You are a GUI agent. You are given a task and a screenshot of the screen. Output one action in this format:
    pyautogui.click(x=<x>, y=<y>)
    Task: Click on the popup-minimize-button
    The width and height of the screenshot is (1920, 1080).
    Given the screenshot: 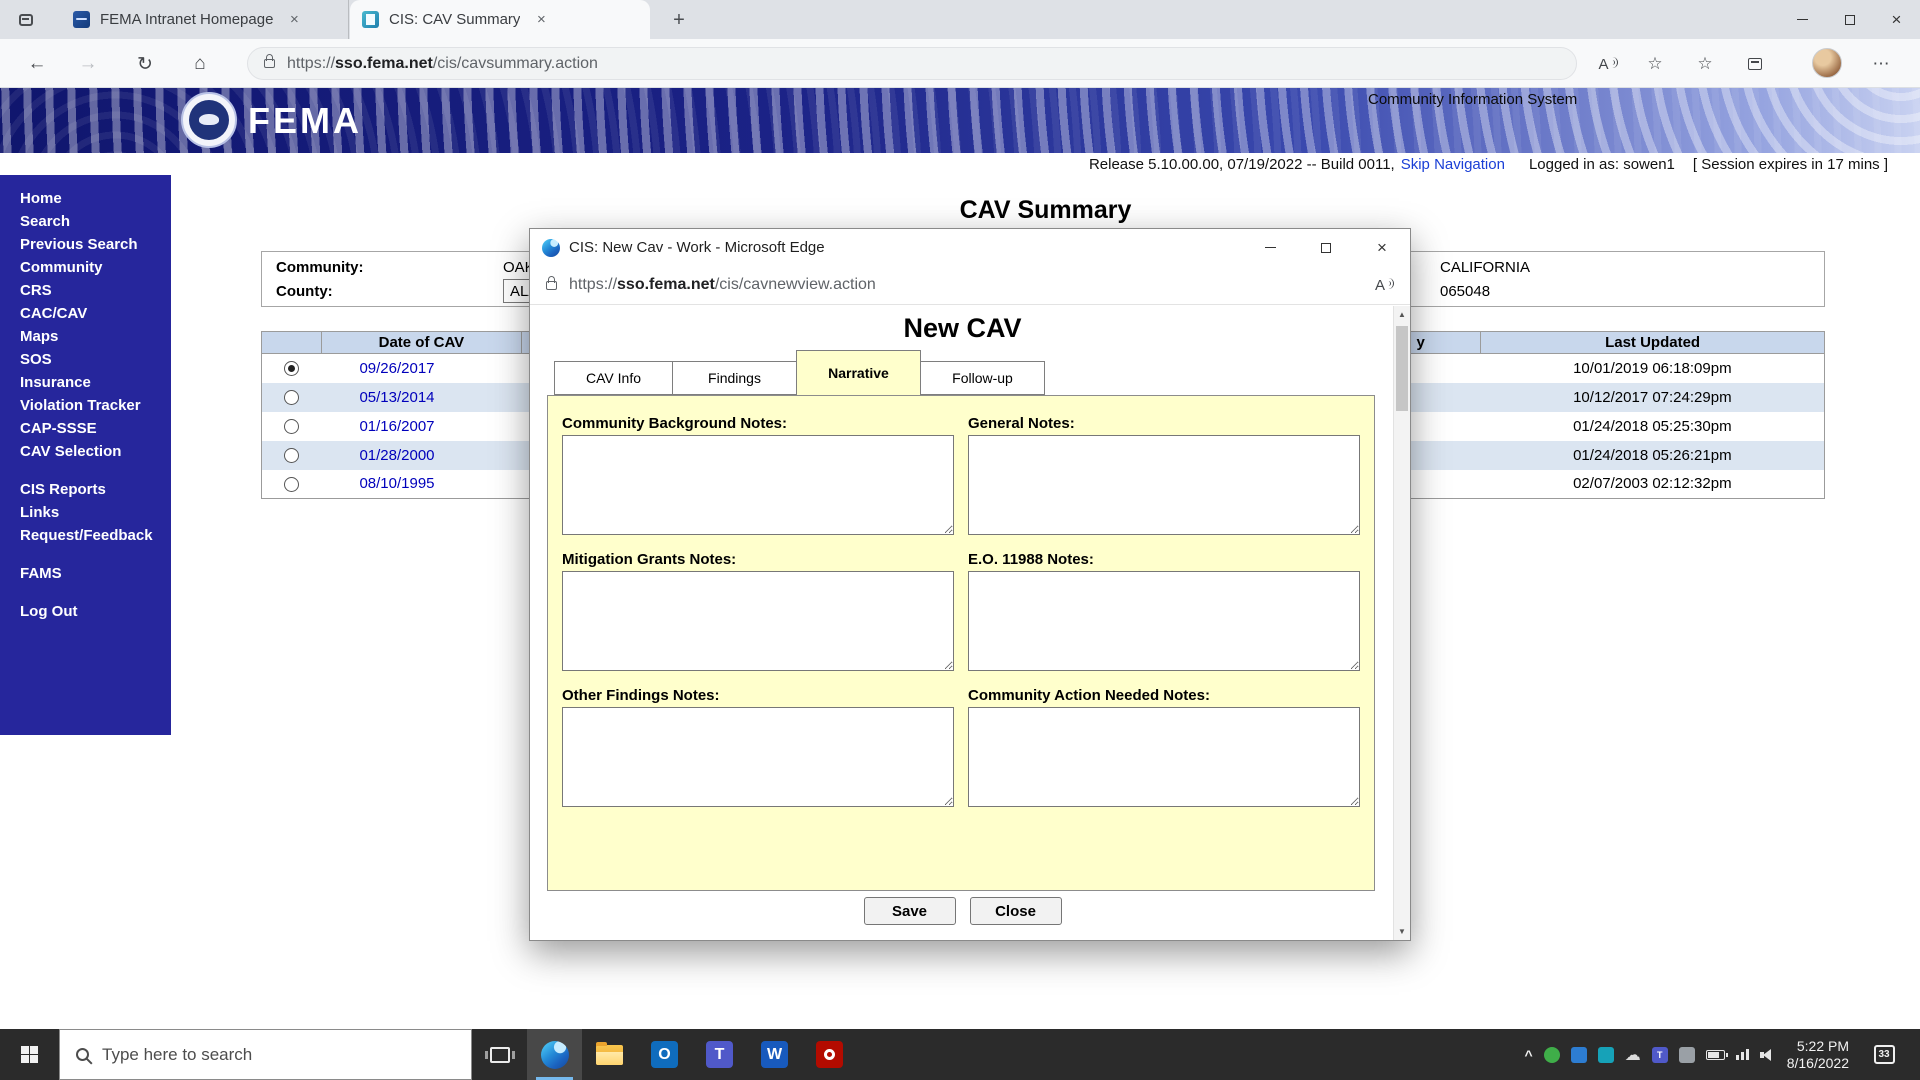 What is the action you would take?
    pyautogui.click(x=1270, y=247)
    